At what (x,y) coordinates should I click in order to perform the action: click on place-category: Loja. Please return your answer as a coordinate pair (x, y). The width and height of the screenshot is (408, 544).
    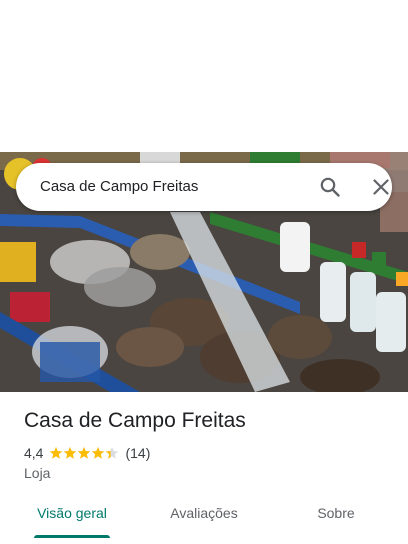
    Looking at the image, I should click on (37, 473).